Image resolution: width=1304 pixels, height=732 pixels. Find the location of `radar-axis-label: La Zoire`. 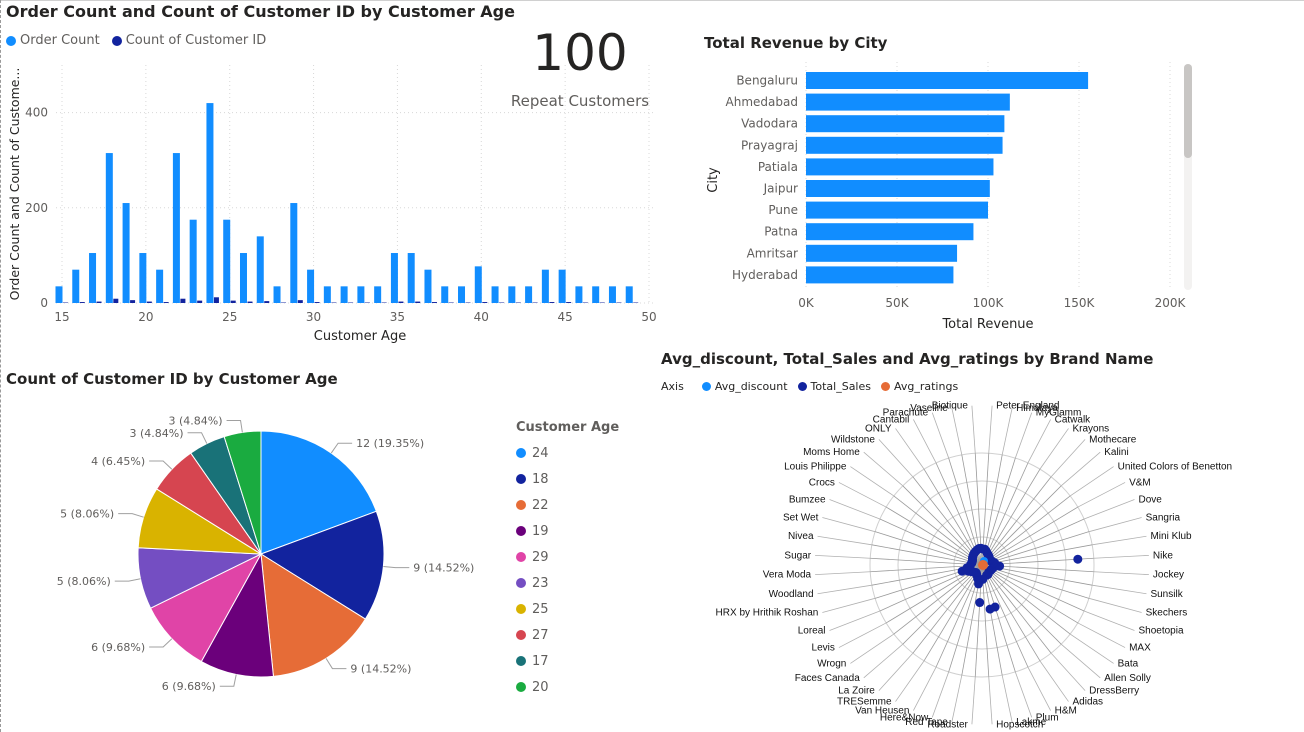

radar-axis-label: La Zoire is located at coordinates (856, 691).